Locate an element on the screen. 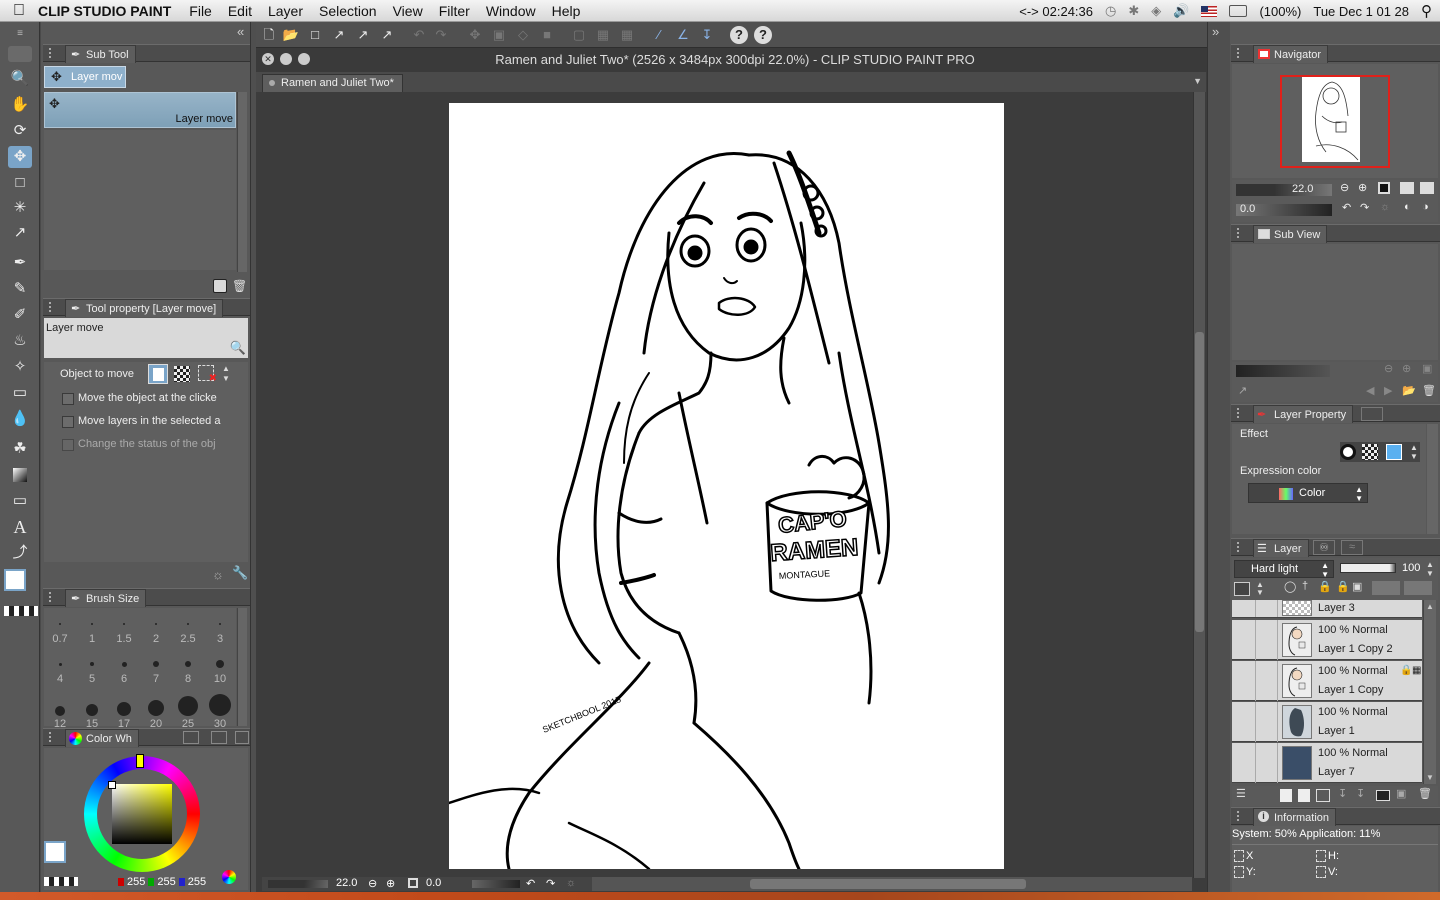  subtool-item-layer-move: ✥ Layer move is located at coordinates (140, 110).